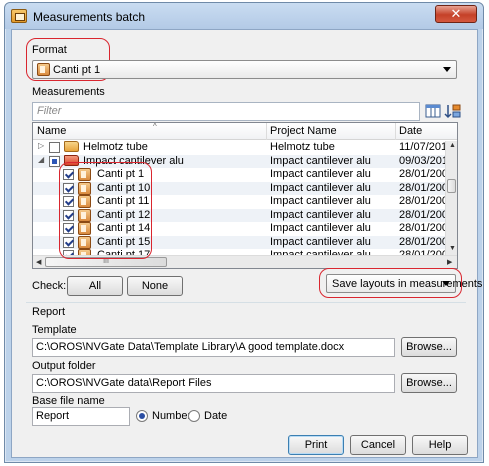 The image size is (489, 466). I want to click on column-chooser-button, so click(433, 111).